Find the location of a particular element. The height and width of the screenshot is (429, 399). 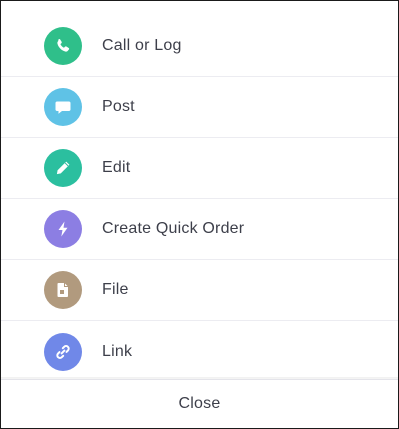

close-label: Close is located at coordinates (199, 403).